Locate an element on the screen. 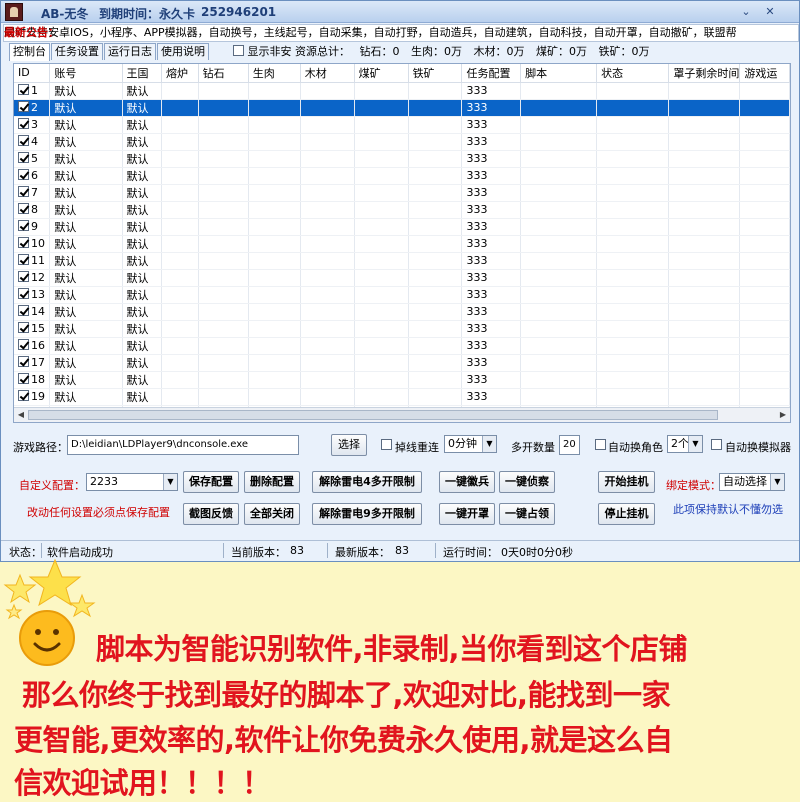  row-id-cell: 1 is located at coordinates (32, 91).